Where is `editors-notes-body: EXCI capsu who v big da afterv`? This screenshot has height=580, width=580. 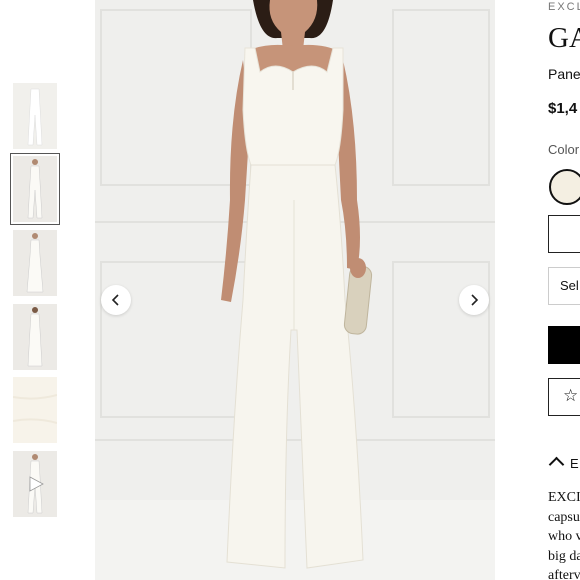 editors-notes-body: EXCI capsu who v big da afterv is located at coordinates (564, 534).